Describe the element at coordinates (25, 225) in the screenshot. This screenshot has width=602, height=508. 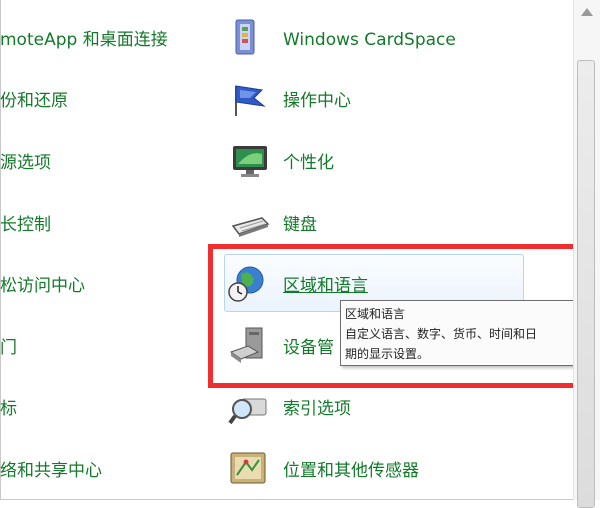
I see `link-parental-controls: 长控制` at that location.